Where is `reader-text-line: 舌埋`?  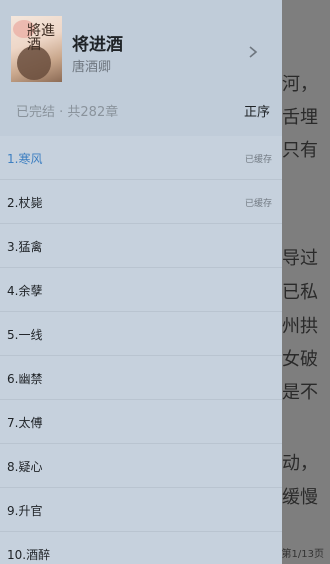 reader-text-line: 舌埋 is located at coordinates (300, 117).